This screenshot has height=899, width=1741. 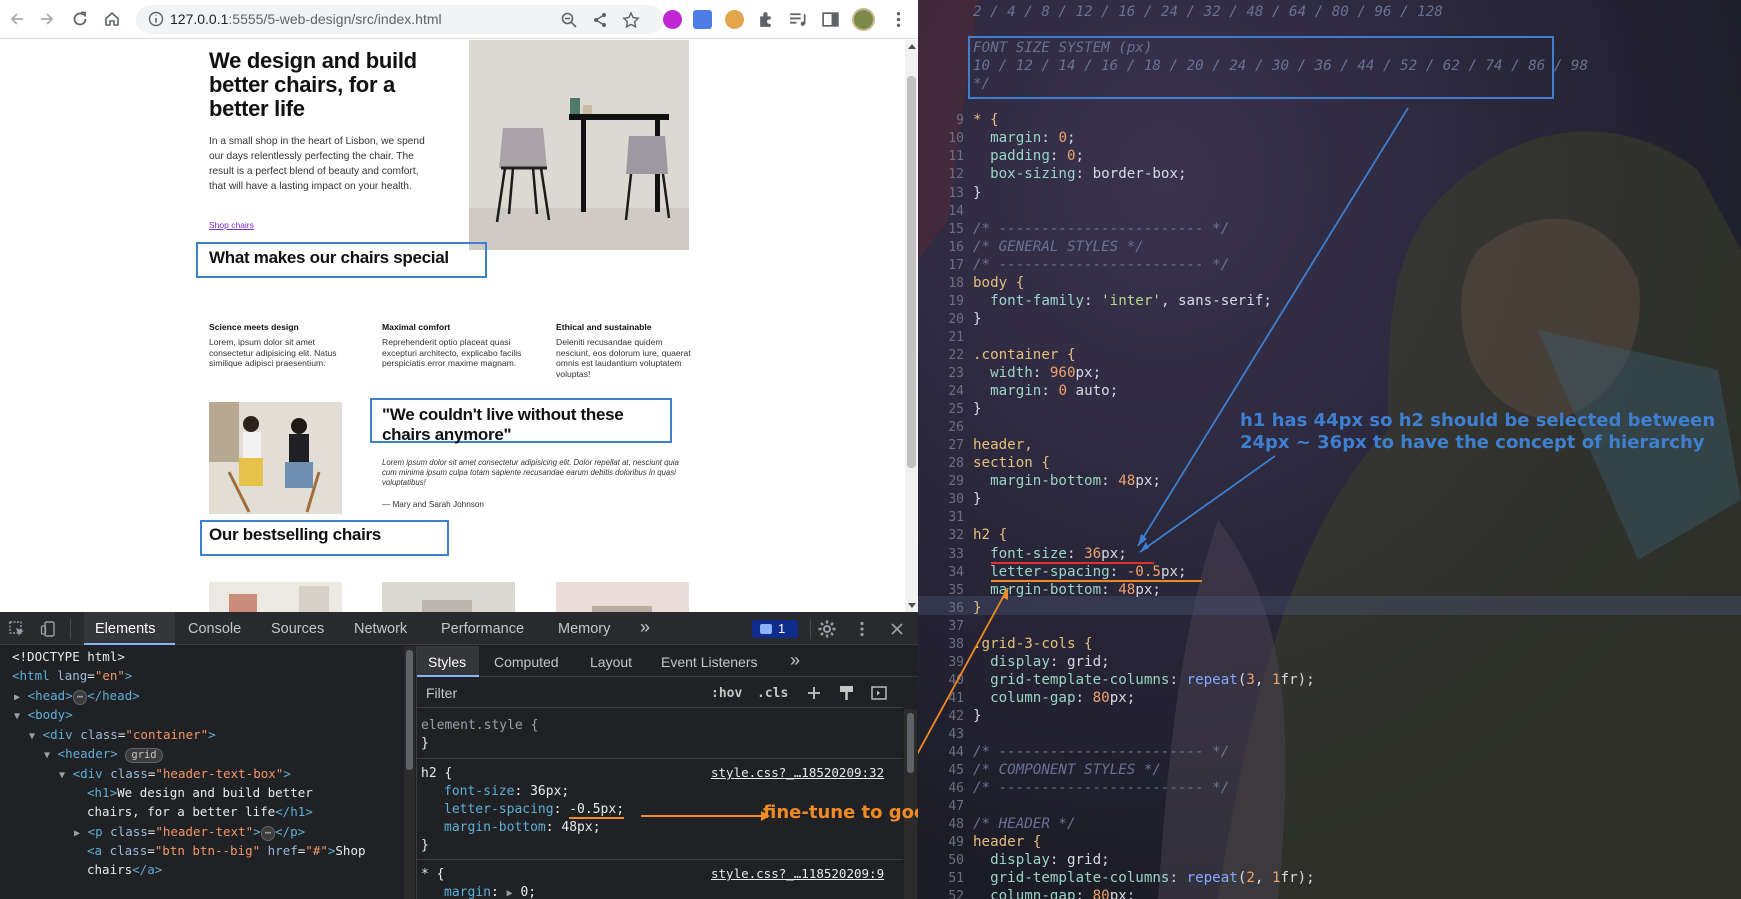 What do you see at coordinates (560, 693) in the screenshot?
I see `styles-filter-input` at bounding box center [560, 693].